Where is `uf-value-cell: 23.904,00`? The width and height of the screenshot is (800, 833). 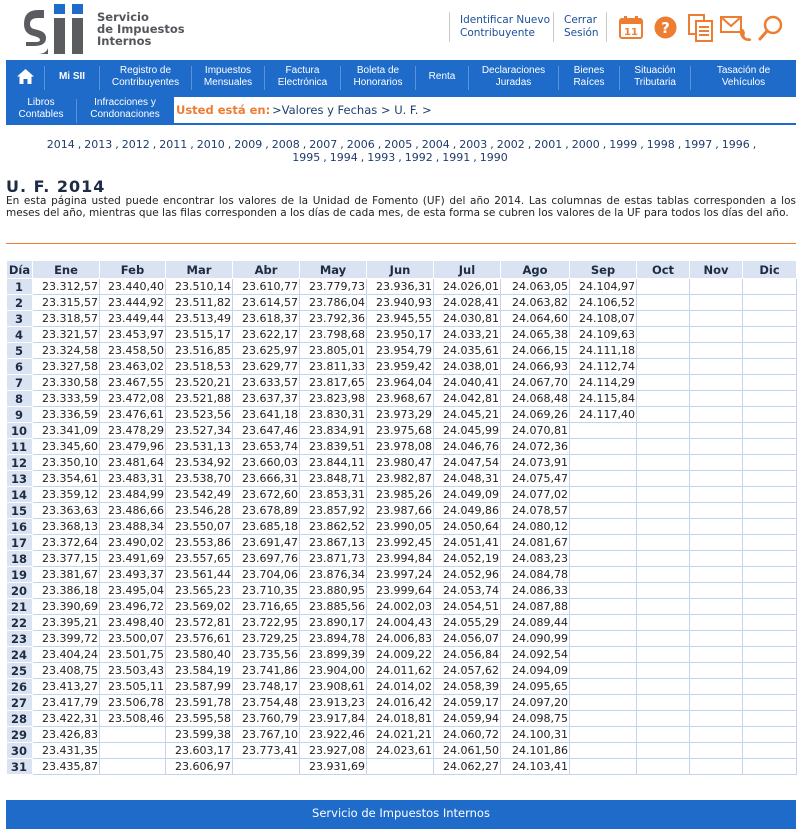 uf-value-cell: 23.904,00 is located at coordinates (333, 670).